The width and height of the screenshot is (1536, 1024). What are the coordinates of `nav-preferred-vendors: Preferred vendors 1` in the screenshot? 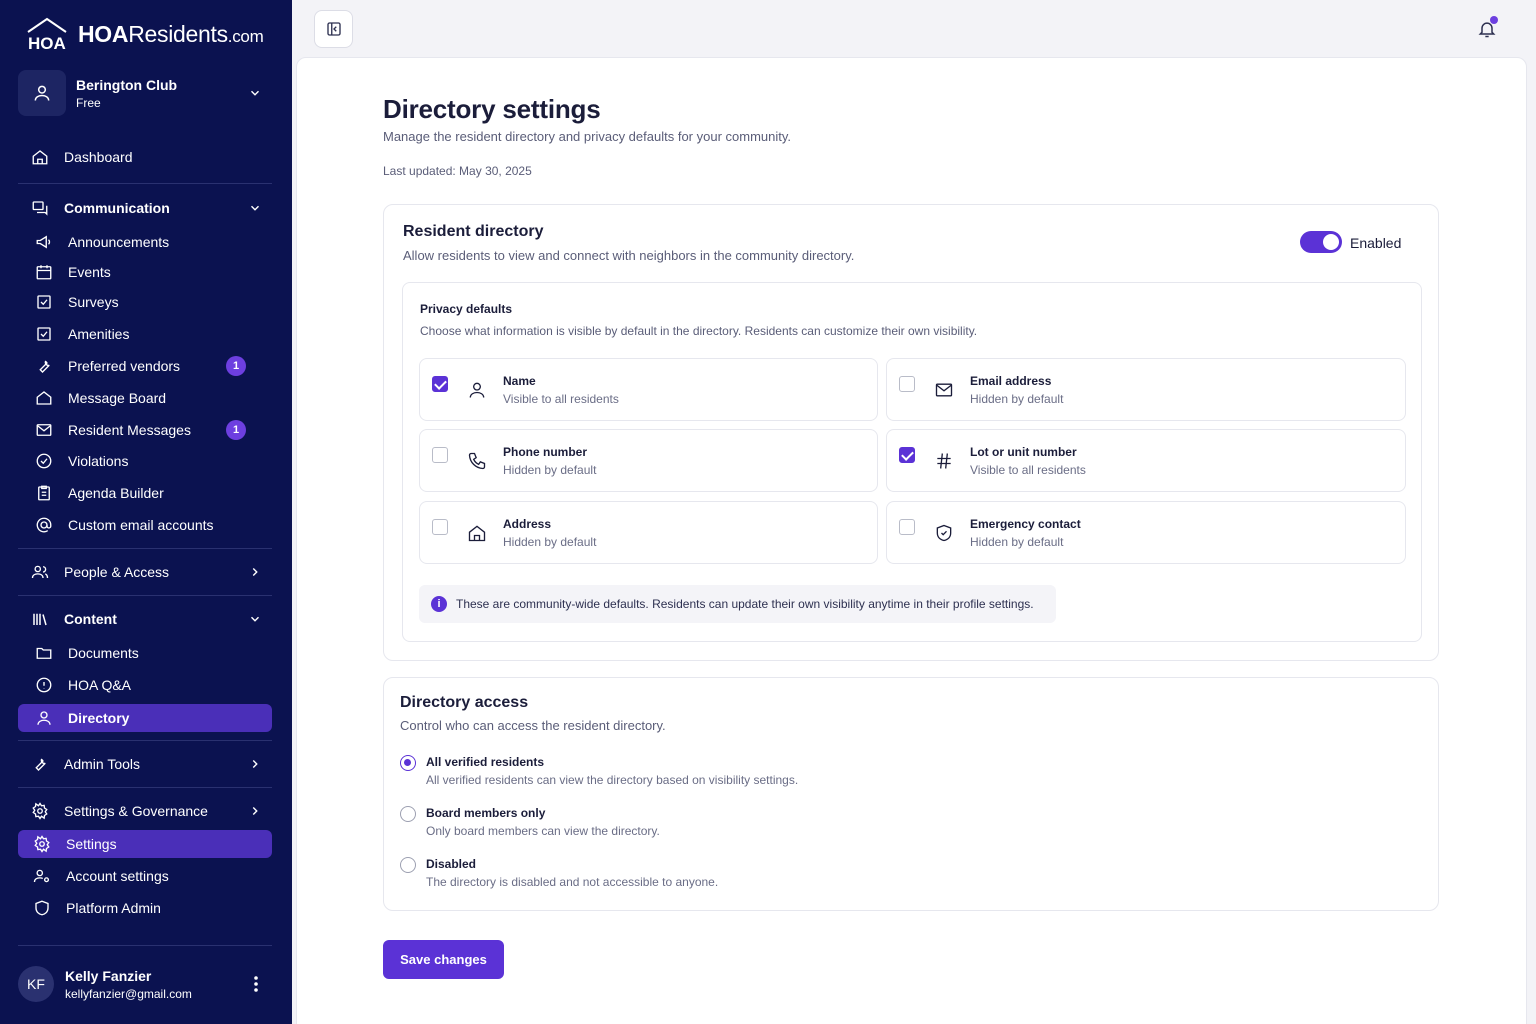 It's located at (145, 366).